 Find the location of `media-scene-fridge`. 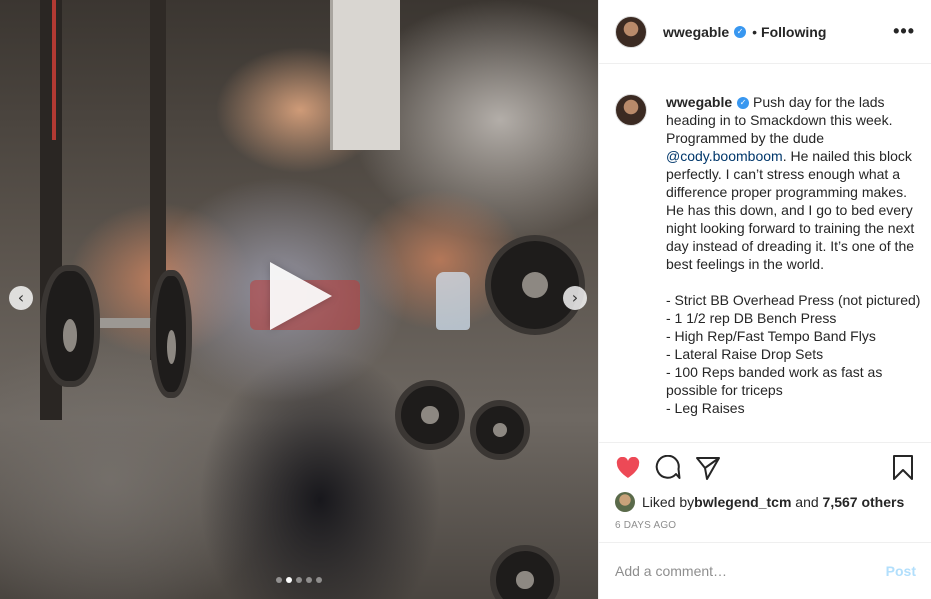

media-scene-fridge is located at coordinates (365, 75).